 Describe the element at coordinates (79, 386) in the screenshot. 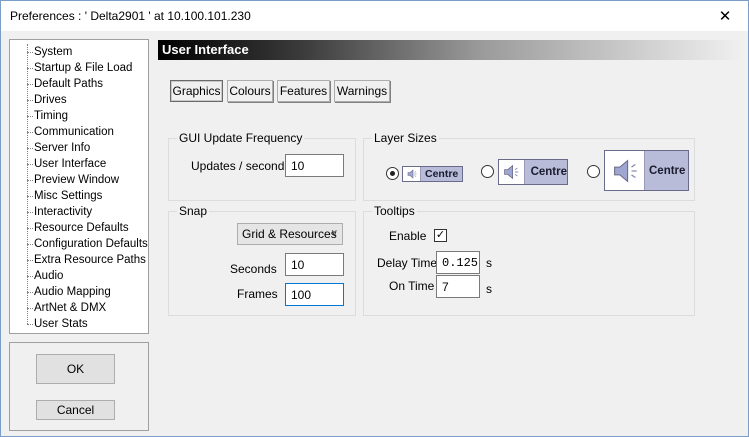

I see `button-panel: OK Cancel` at that location.